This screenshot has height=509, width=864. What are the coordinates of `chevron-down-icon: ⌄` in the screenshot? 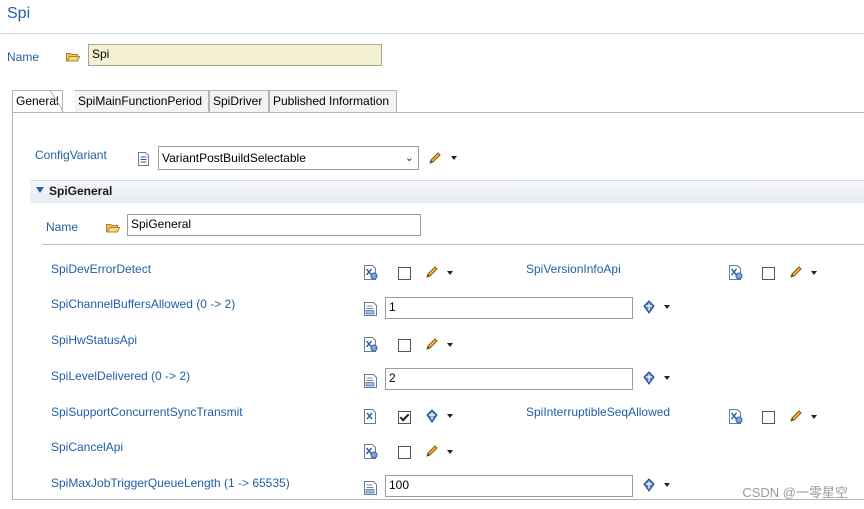 It's located at (409, 158).